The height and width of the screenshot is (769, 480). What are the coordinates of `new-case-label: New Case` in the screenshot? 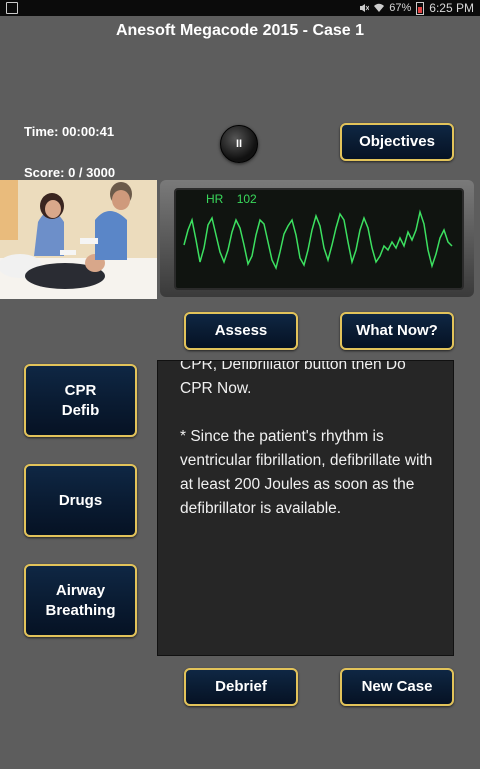 It's located at (397, 686).